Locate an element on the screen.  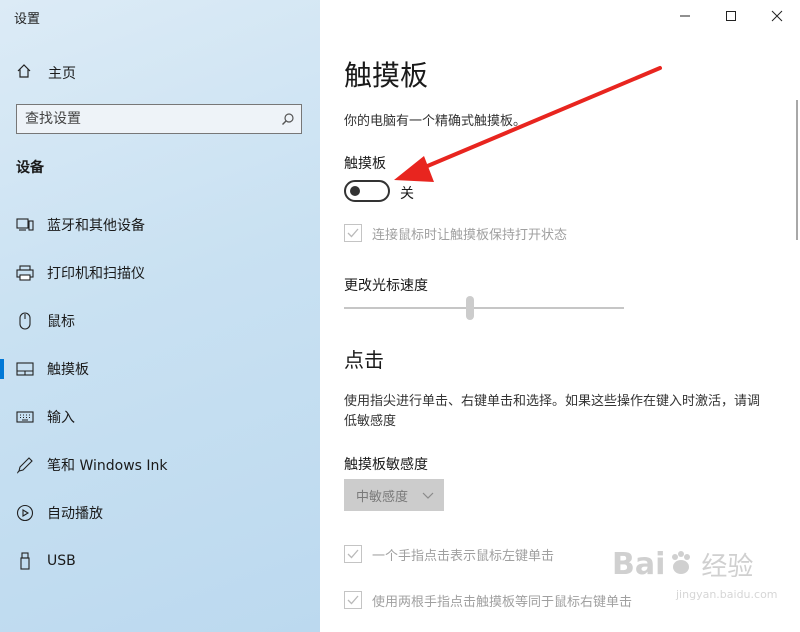
cursor-speed-label: 更改光标速度 is located at coordinates (386, 286).